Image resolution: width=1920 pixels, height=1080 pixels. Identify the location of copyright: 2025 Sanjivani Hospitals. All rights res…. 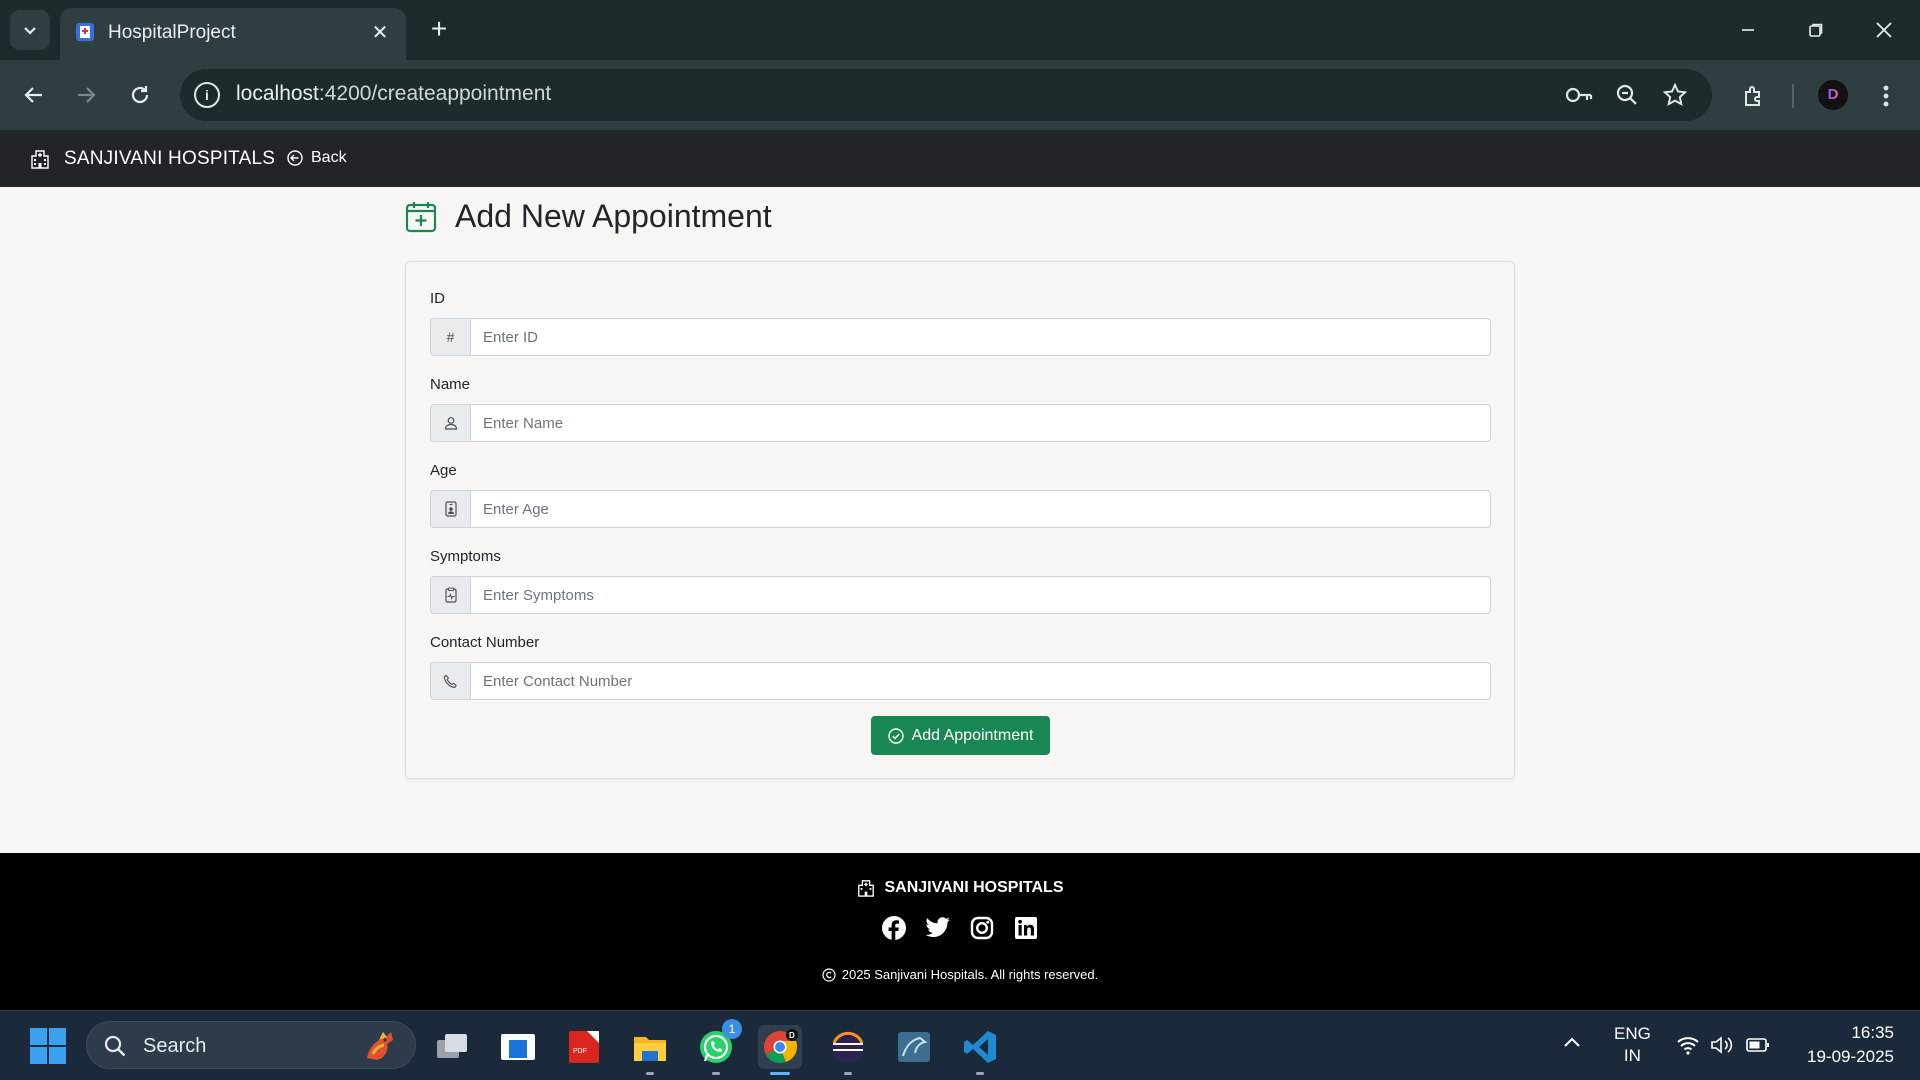
(960, 974).